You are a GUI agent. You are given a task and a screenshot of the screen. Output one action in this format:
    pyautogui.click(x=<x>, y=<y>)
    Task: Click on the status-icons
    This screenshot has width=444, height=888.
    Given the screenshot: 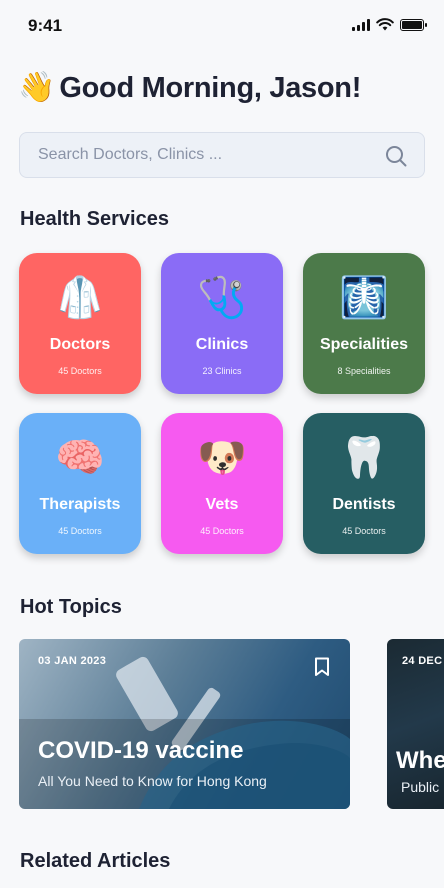 What is the action you would take?
    pyautogui.click(x=389, y=24)
    